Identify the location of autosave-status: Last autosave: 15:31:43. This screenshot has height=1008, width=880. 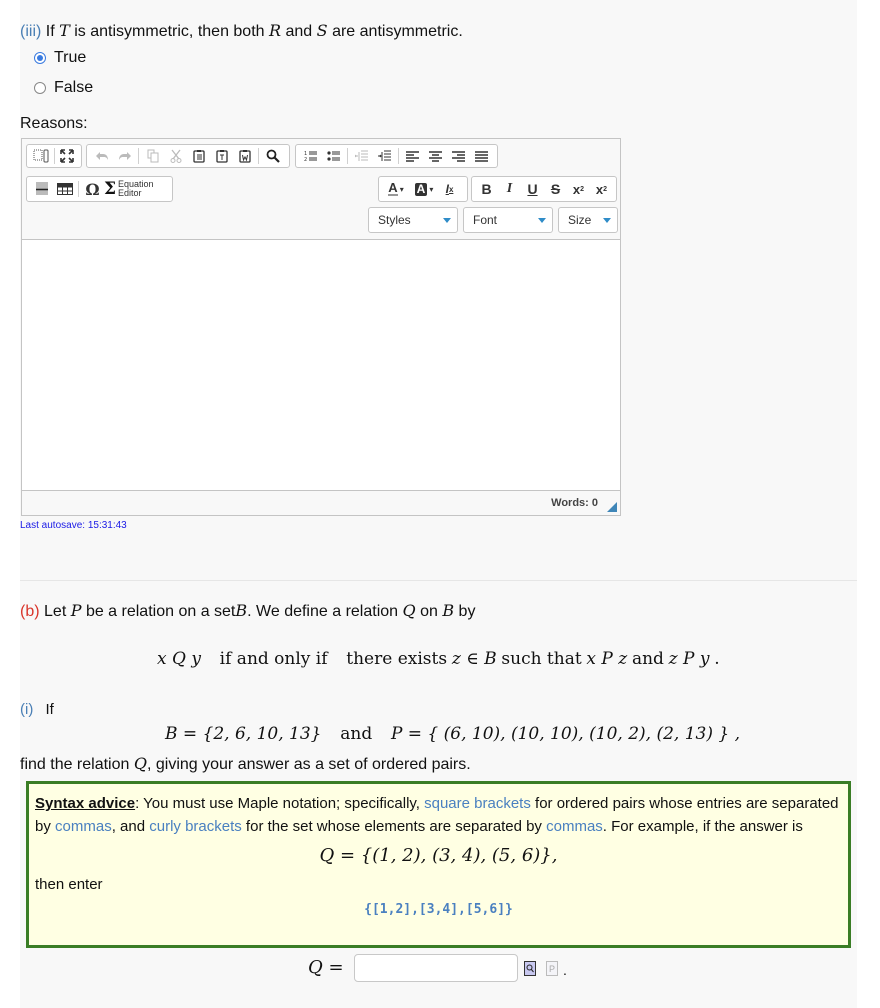
(73, 525).